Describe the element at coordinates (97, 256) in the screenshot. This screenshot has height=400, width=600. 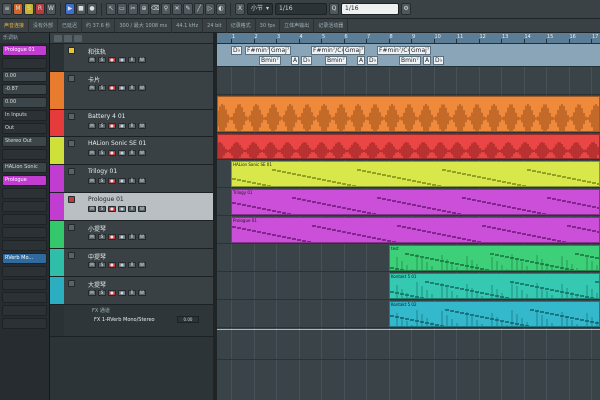
I see `track-name: 中提琴` at that location.